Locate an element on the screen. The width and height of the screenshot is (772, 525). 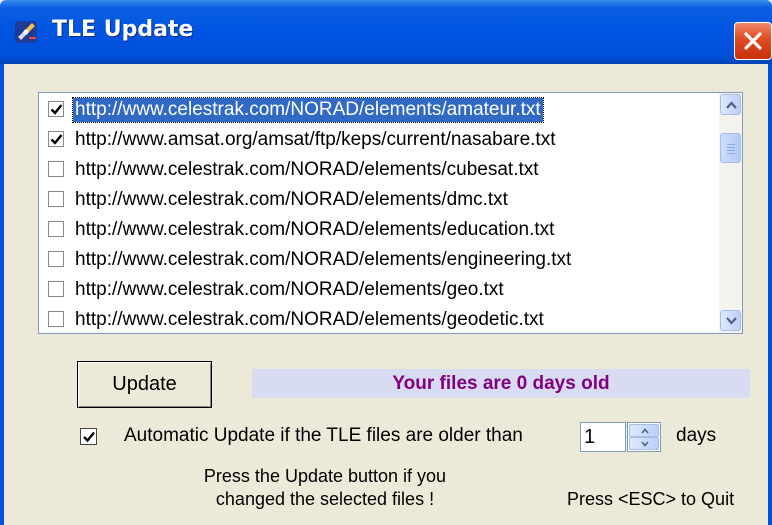
window-frame-right is located at coordinates (770, 294).